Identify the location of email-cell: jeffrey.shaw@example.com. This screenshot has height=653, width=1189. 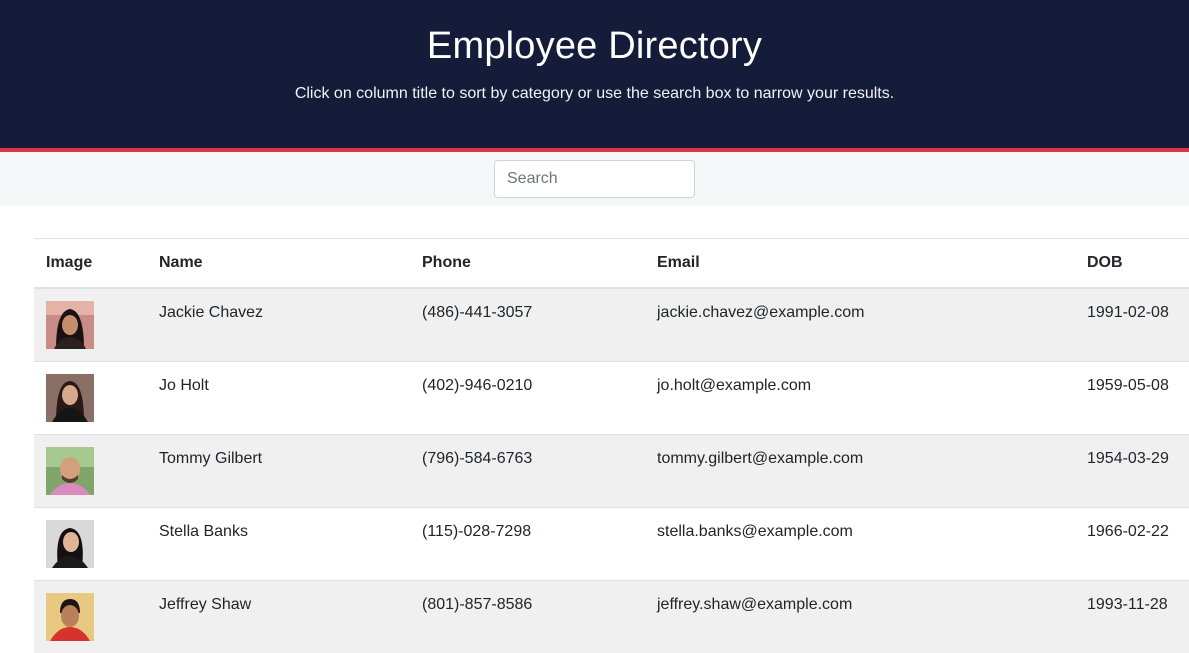
(860, 617).